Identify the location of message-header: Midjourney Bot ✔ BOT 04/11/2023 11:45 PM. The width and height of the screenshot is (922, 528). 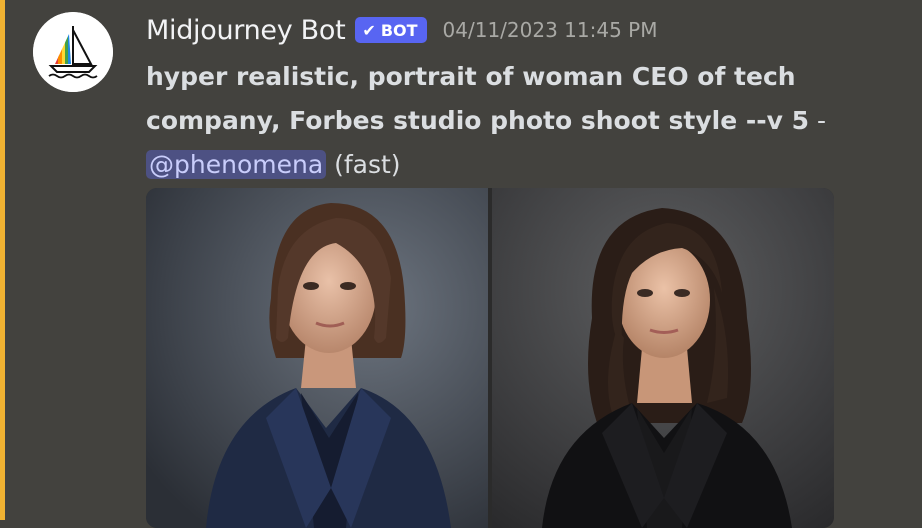
(402, 30).